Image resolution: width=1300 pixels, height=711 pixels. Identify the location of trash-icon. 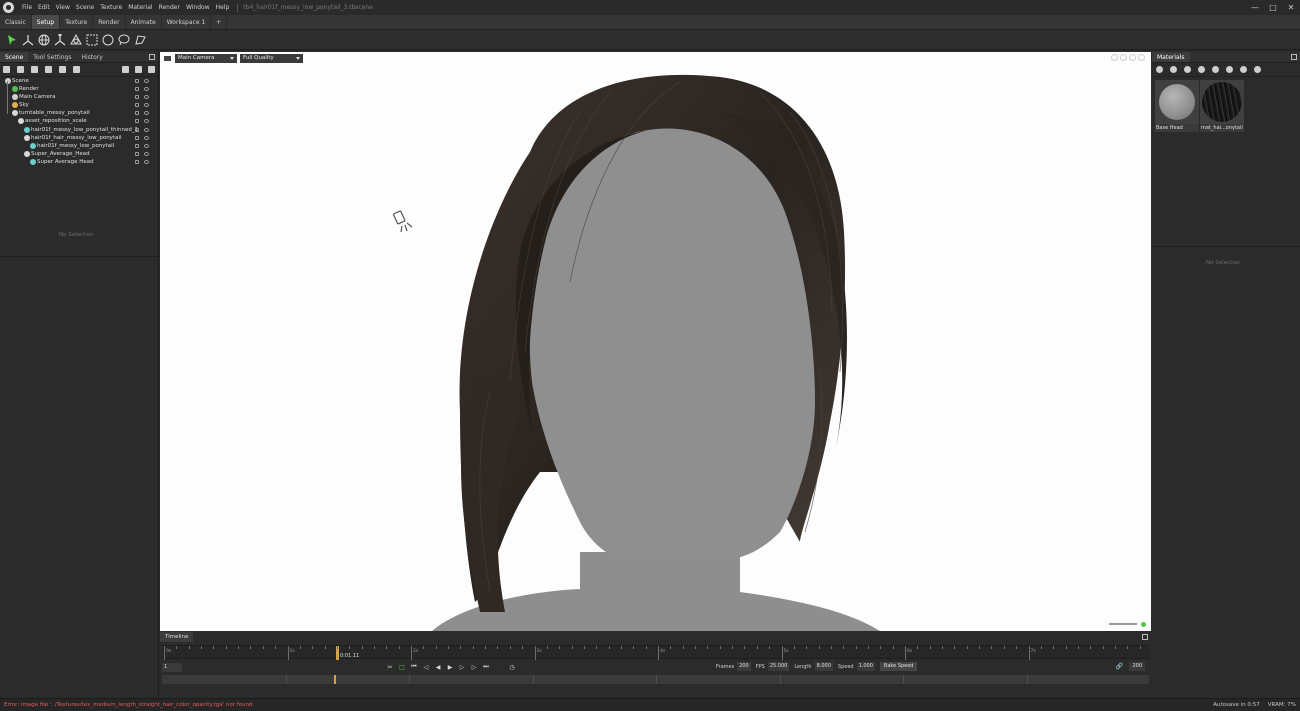
(151, 69).